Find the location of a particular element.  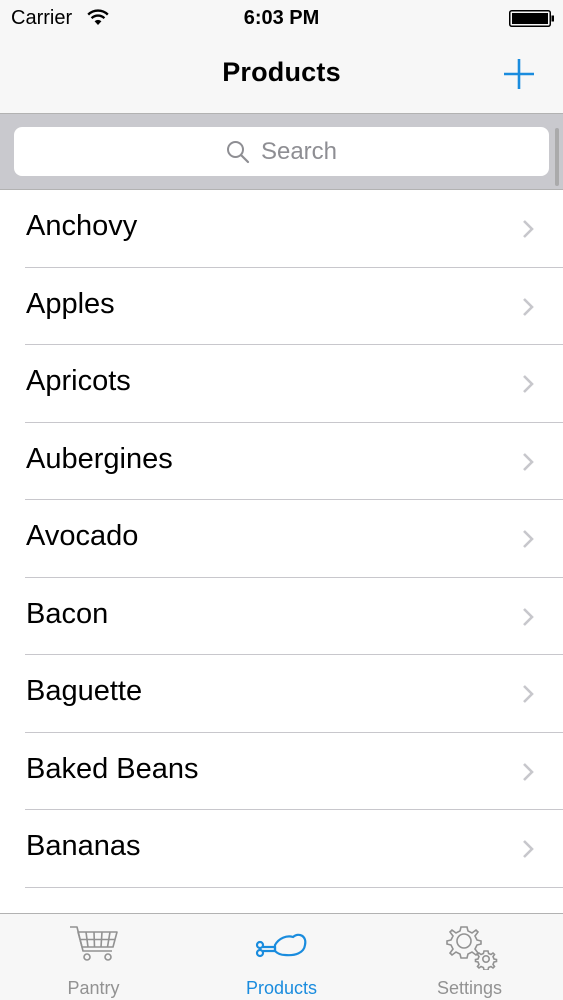

gears-icon is located at coordinates (471, 948).